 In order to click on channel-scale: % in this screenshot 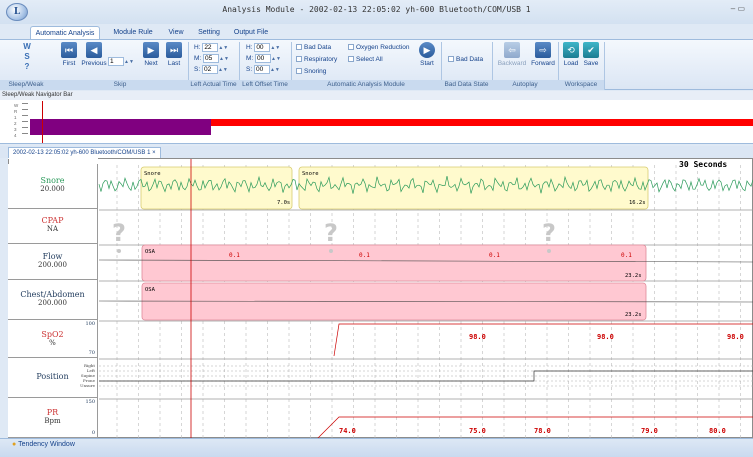, I will do `click(52, 343)`.